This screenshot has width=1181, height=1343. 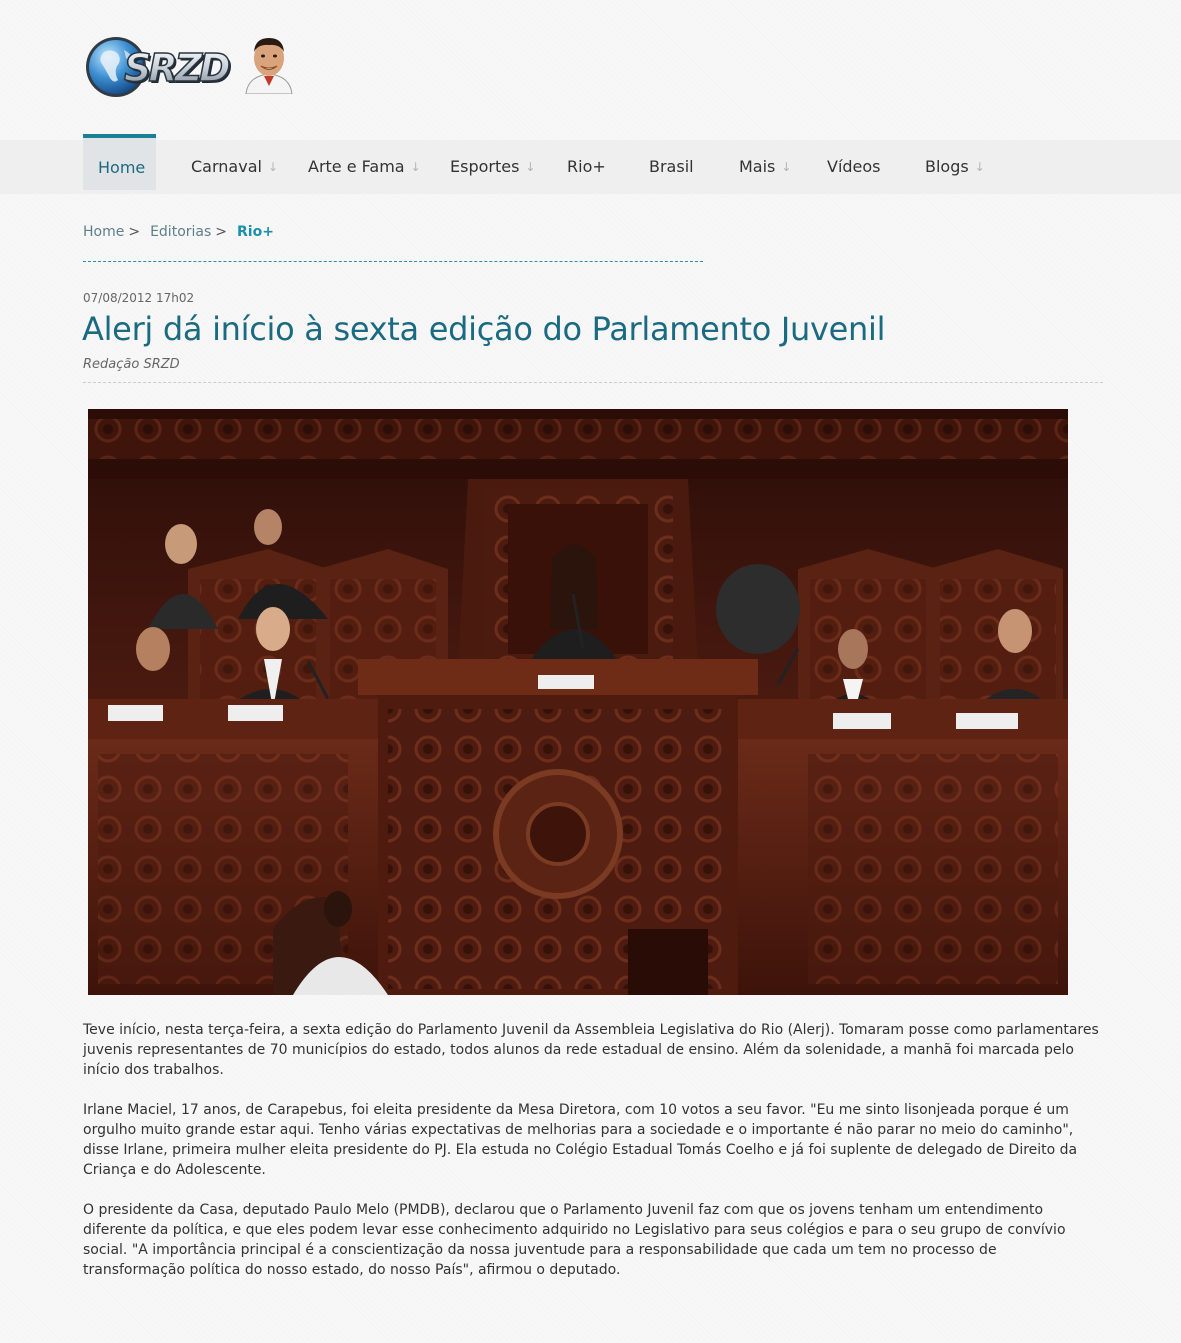 I want to click on nav-item-videos: Vídeos, so click(x=854, y=167).